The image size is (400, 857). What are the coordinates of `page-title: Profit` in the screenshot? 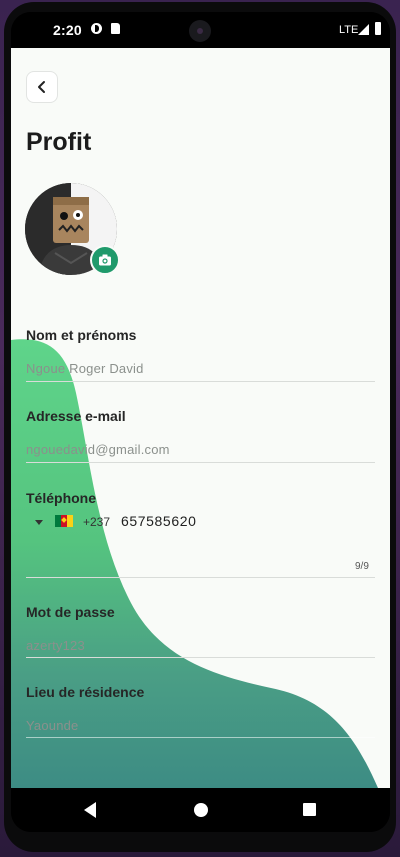 It's located at (59, 142).